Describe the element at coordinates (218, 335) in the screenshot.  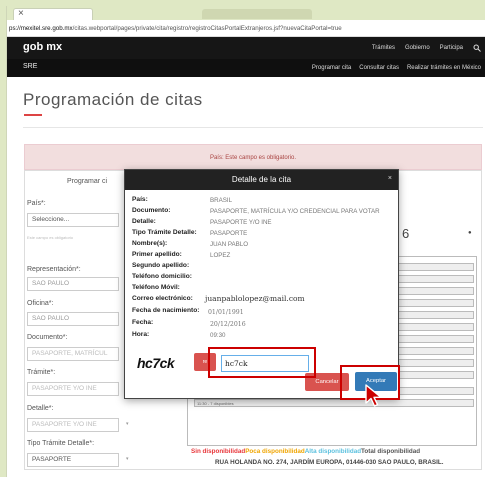
I see `detail-value: 09:30` at that location.